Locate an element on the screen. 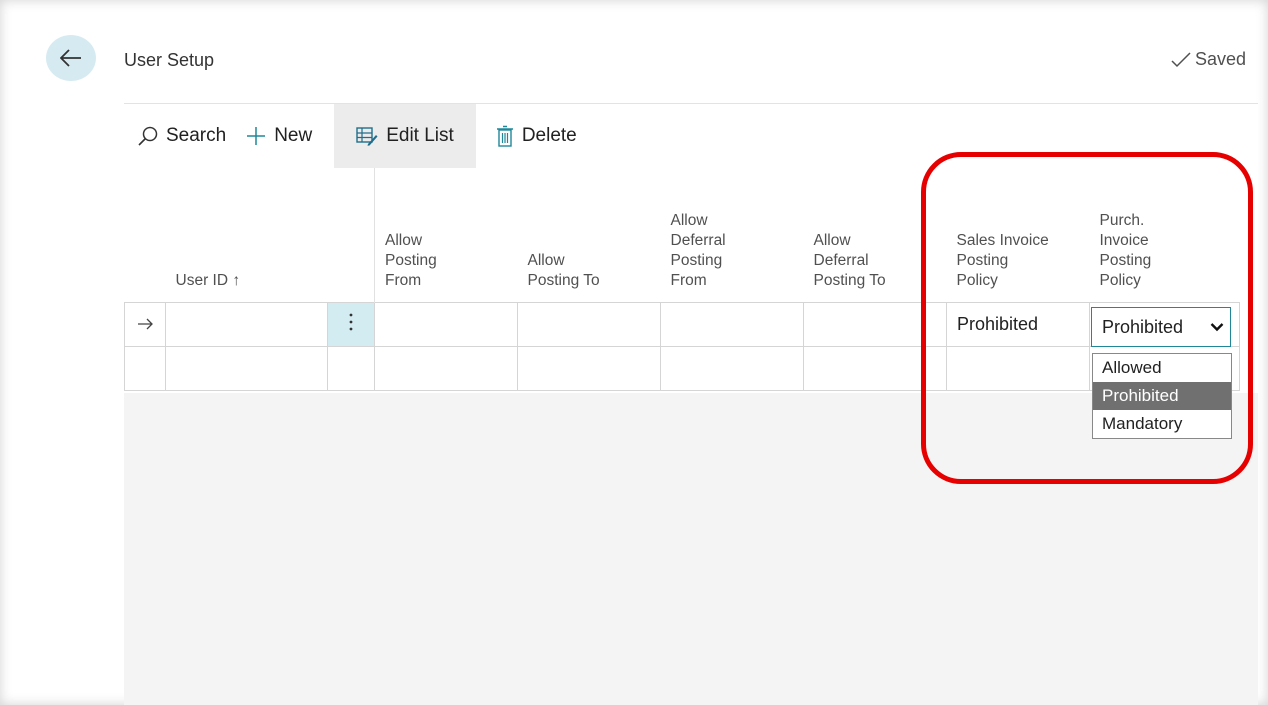 The width and height of the screenshot is (1268, 705). page-title: User Setup is located at coordinates (169, 60).